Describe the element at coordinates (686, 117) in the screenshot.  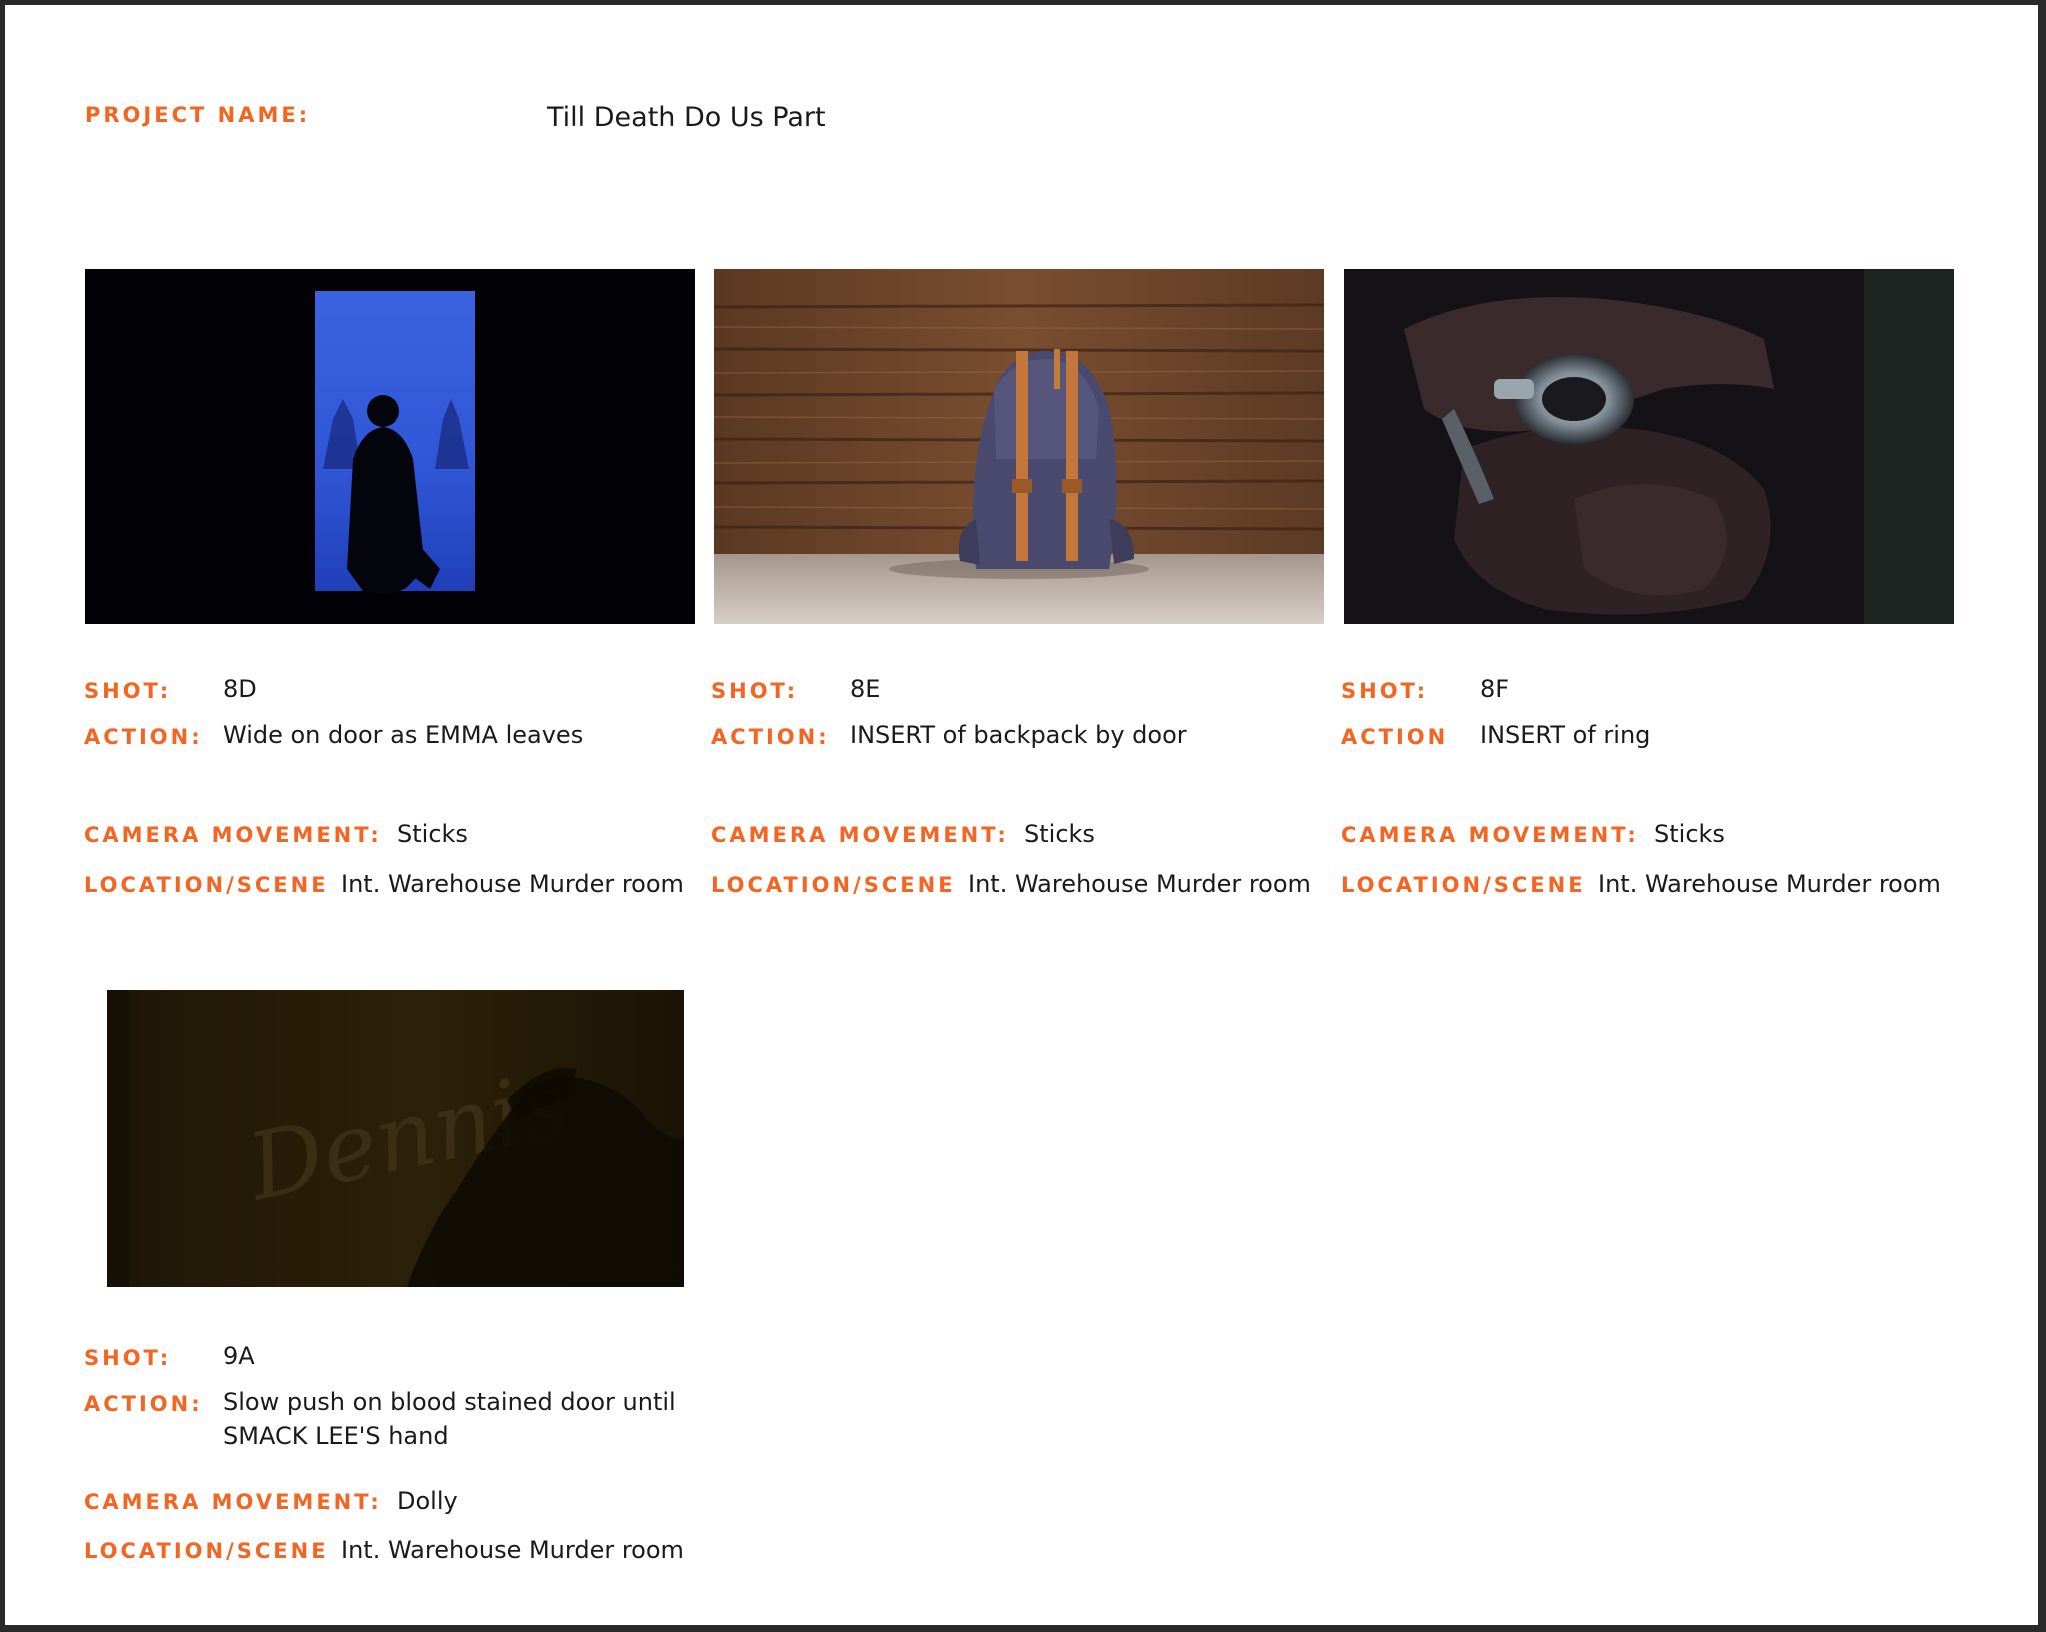
I see `project-name-value: Till Death Do Us Part` at that location.